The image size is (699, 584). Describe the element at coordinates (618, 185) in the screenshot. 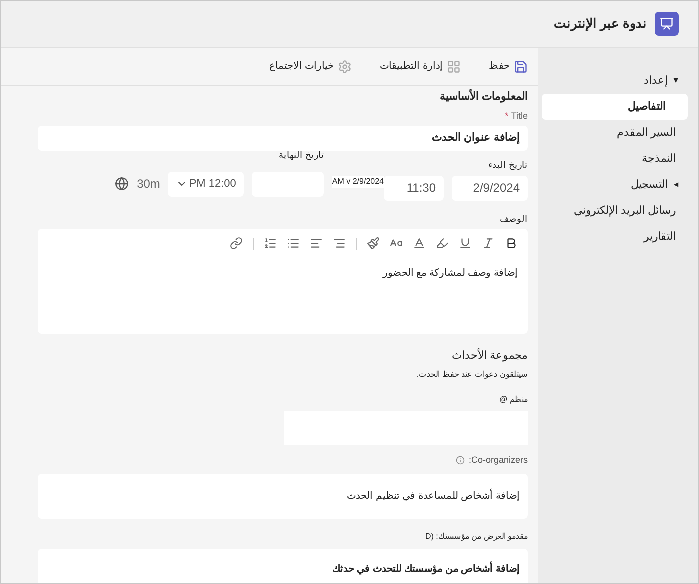

I see `sidebar-item: ▼ التسجيل` at that location.